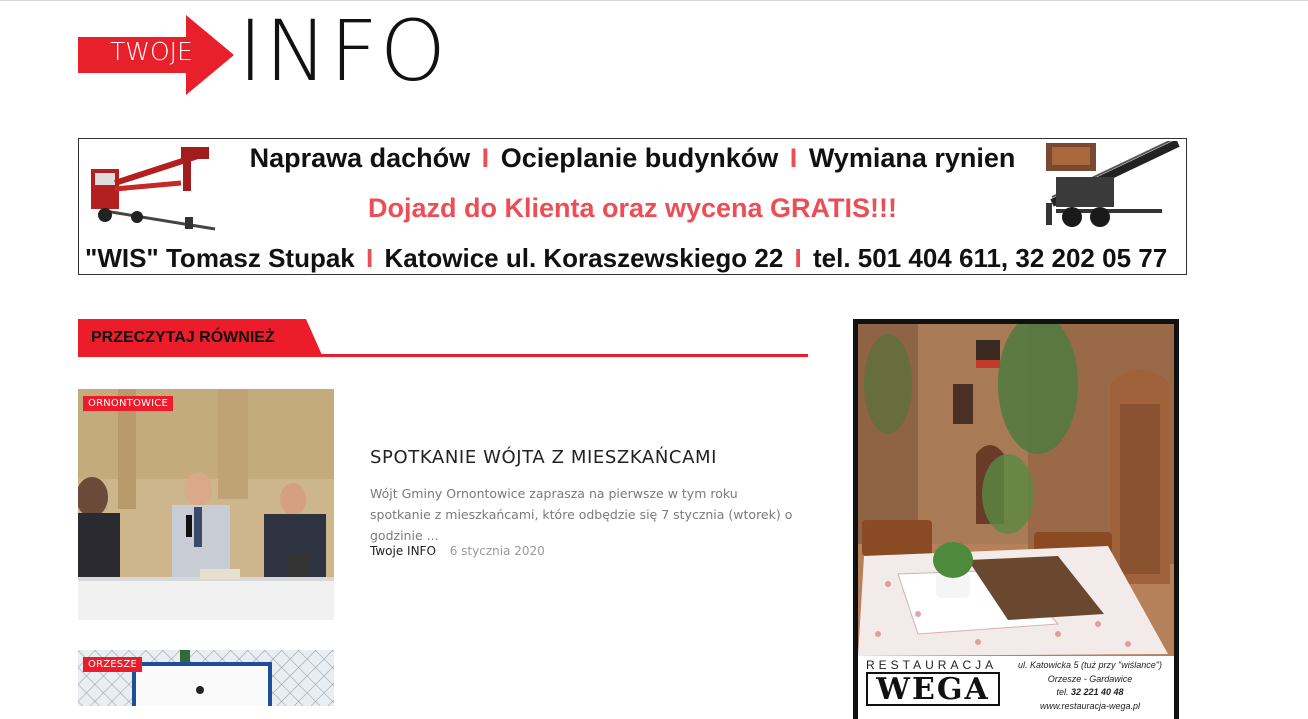 This screenshot has height=719, width=1308. I want to click on banner-promo-line: Dojazd do Klienta oraz wycena GRATIS!!!, so click(632, 208).